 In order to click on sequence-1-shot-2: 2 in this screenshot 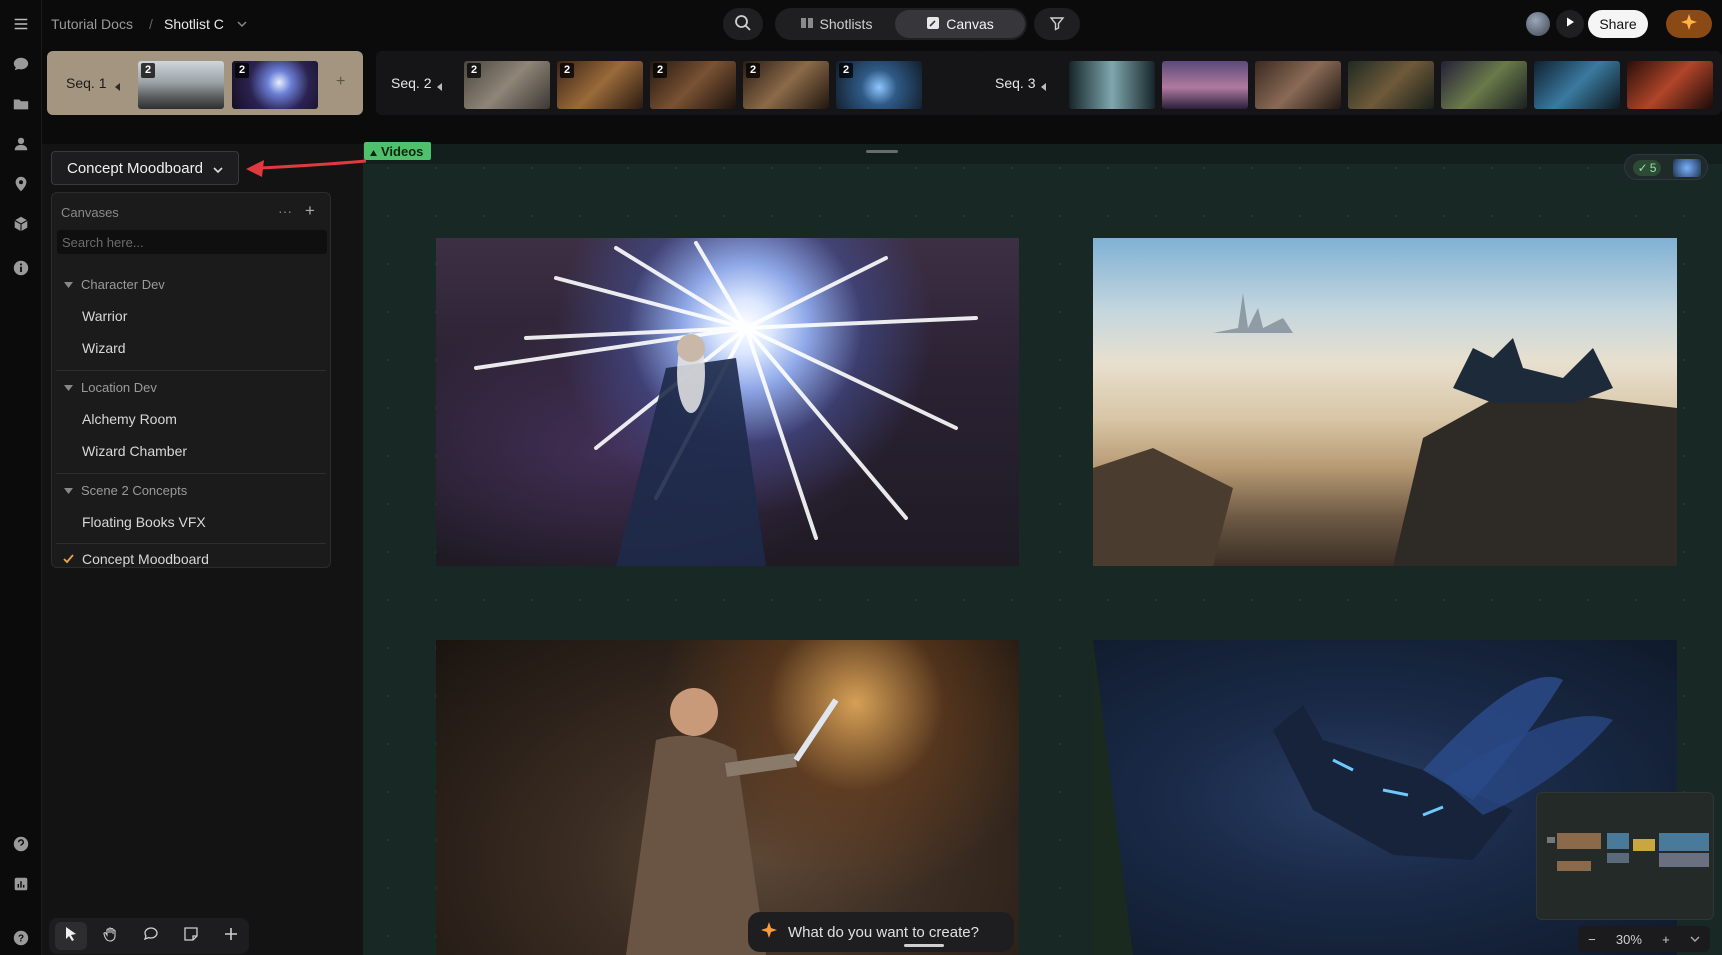, I will do `click(275, 85)`.